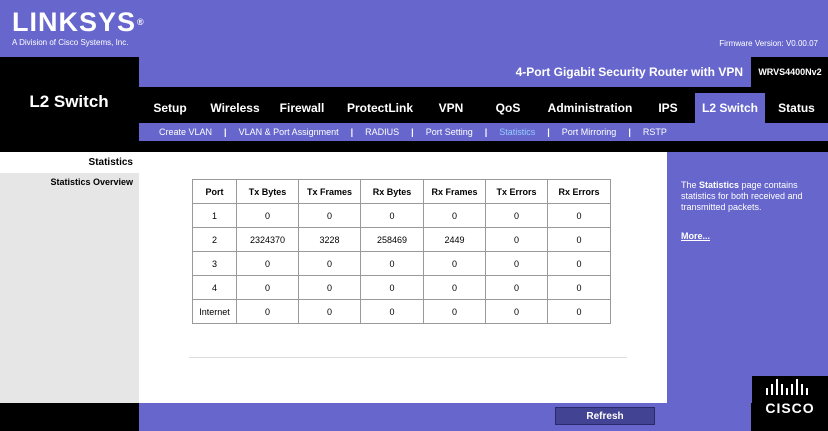 The width and height of the screenshot is (828, 431). Describe the element at coordinates (214, 215) in the screenshot. I see `cell: 1` at that location.